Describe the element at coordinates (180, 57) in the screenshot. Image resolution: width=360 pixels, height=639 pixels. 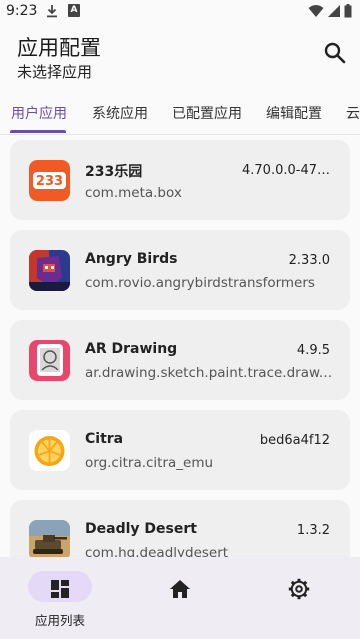
I see `app-bar: 应用配置 未选择应用` at that location.